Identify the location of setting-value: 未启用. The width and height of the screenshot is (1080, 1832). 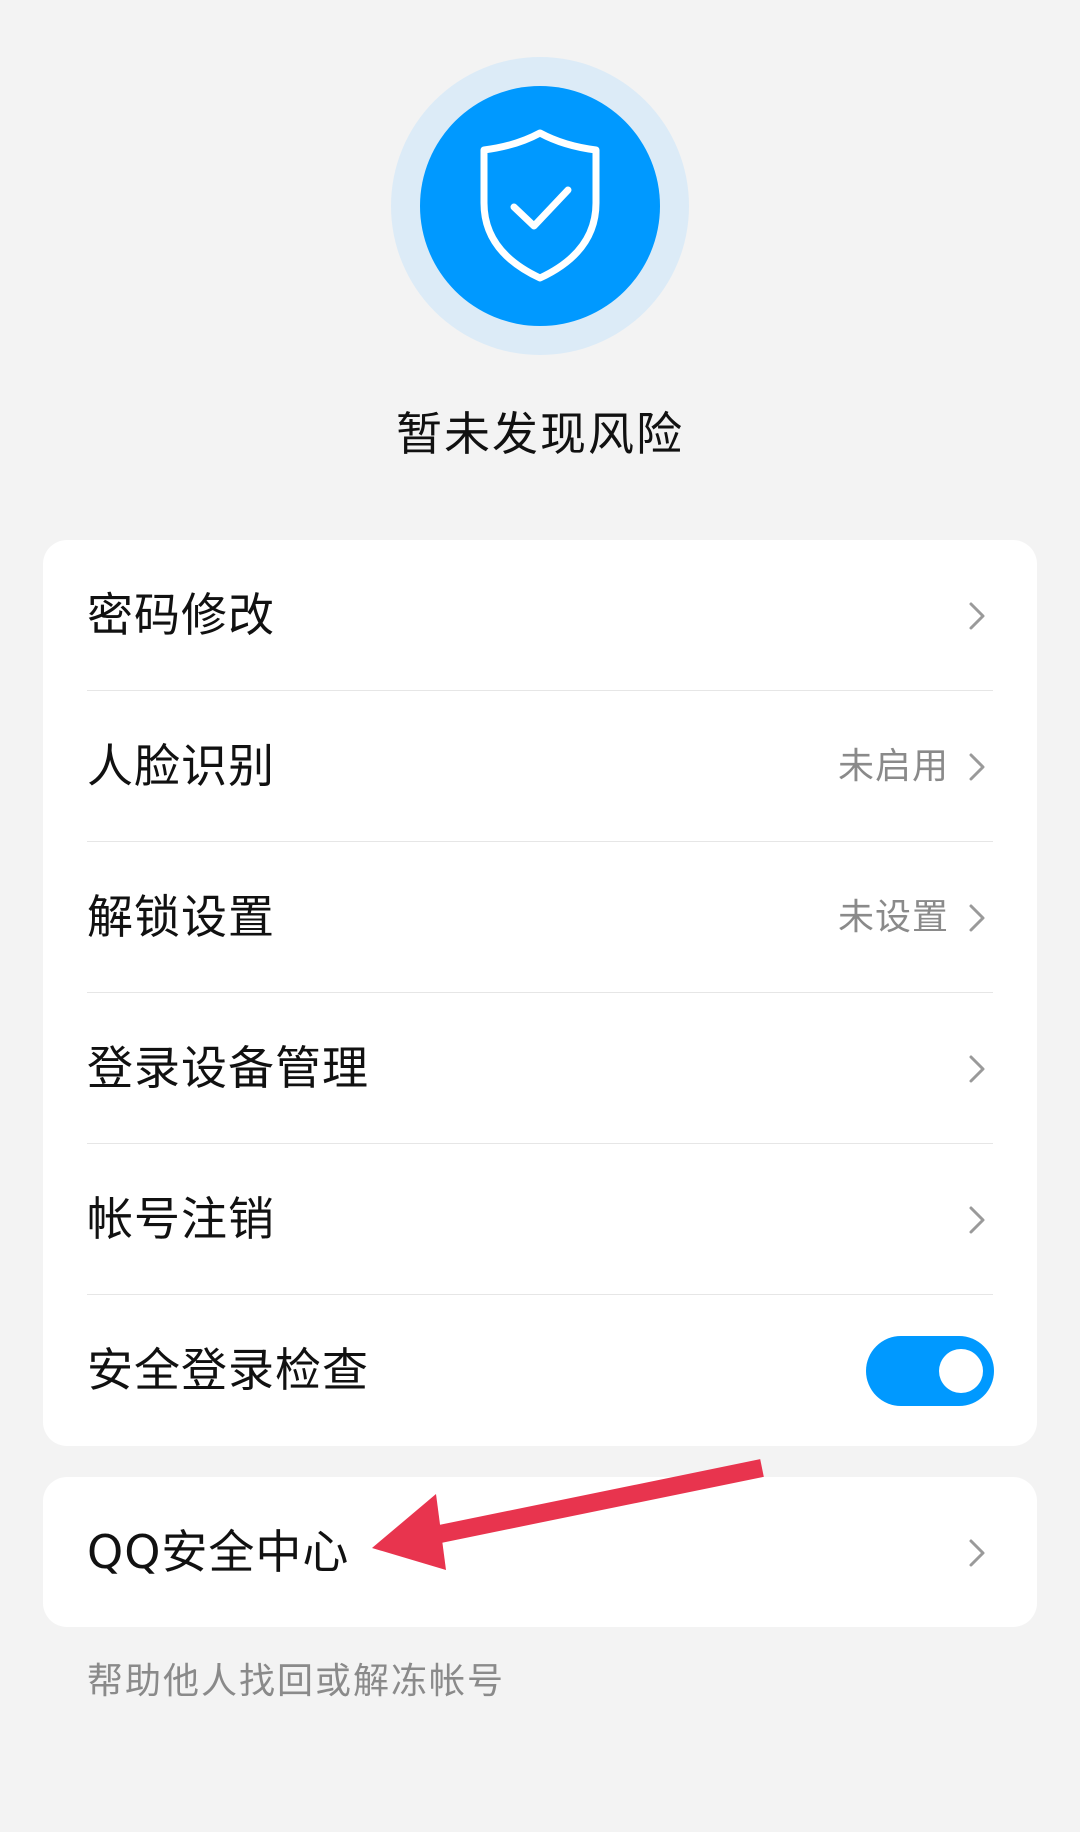
(893, 766).